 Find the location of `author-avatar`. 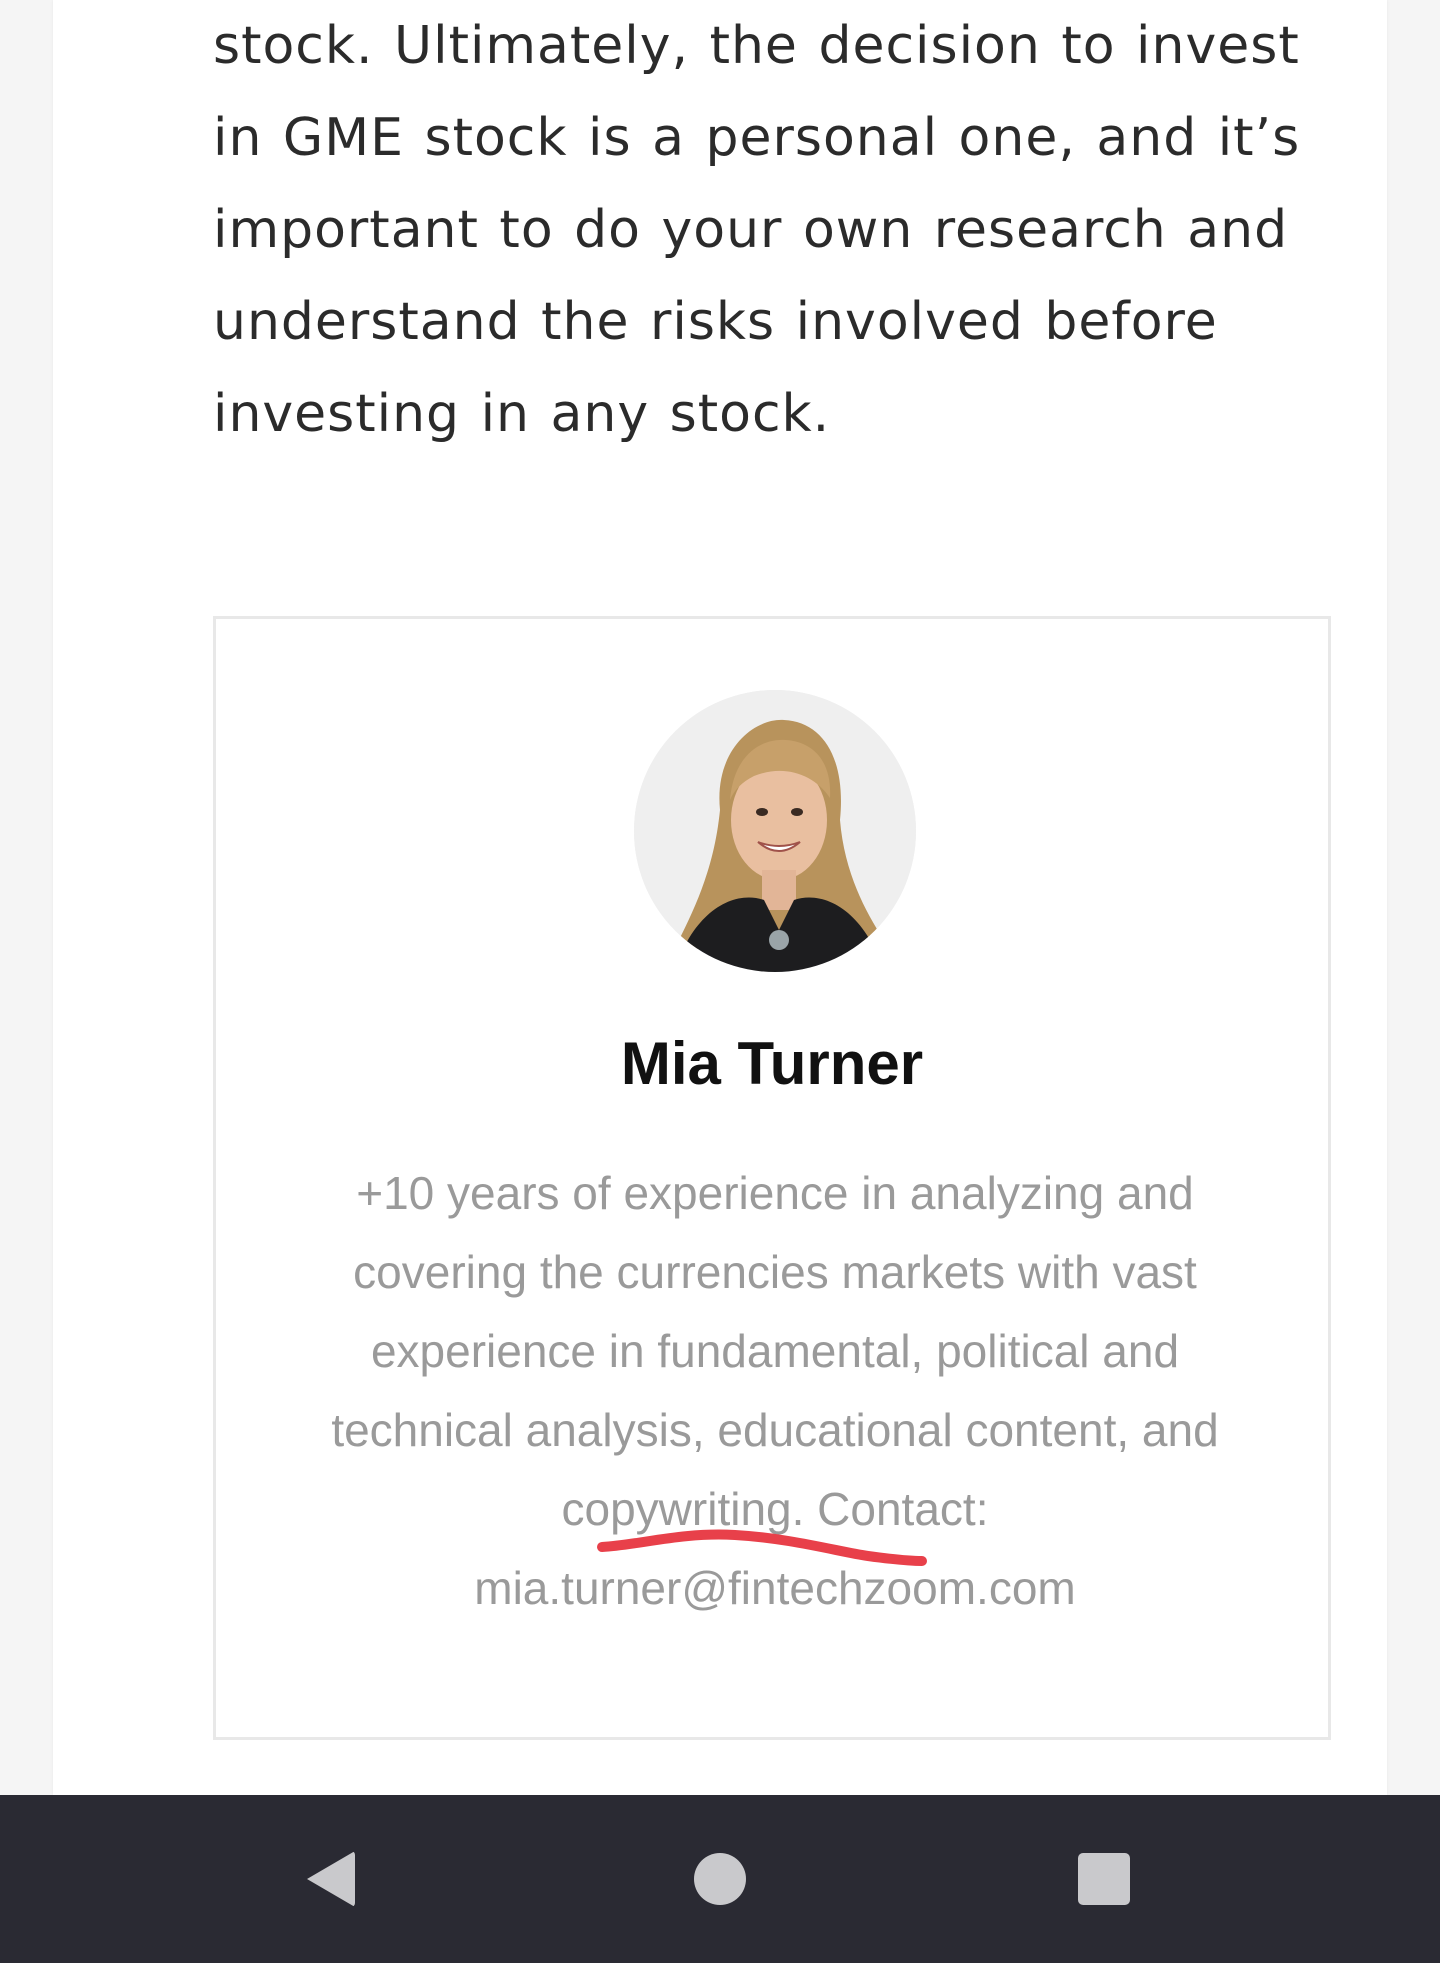

author-avatar is located at coordinates (775, 831).